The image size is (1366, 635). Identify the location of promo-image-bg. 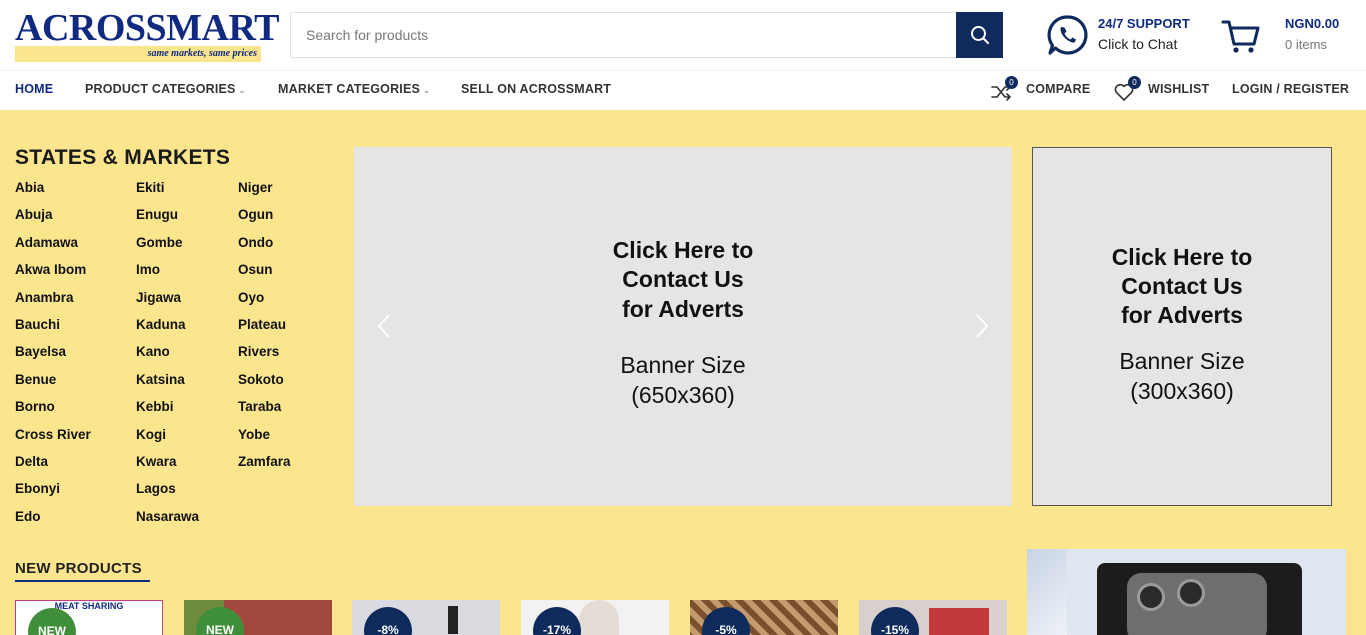
(1047, 592).